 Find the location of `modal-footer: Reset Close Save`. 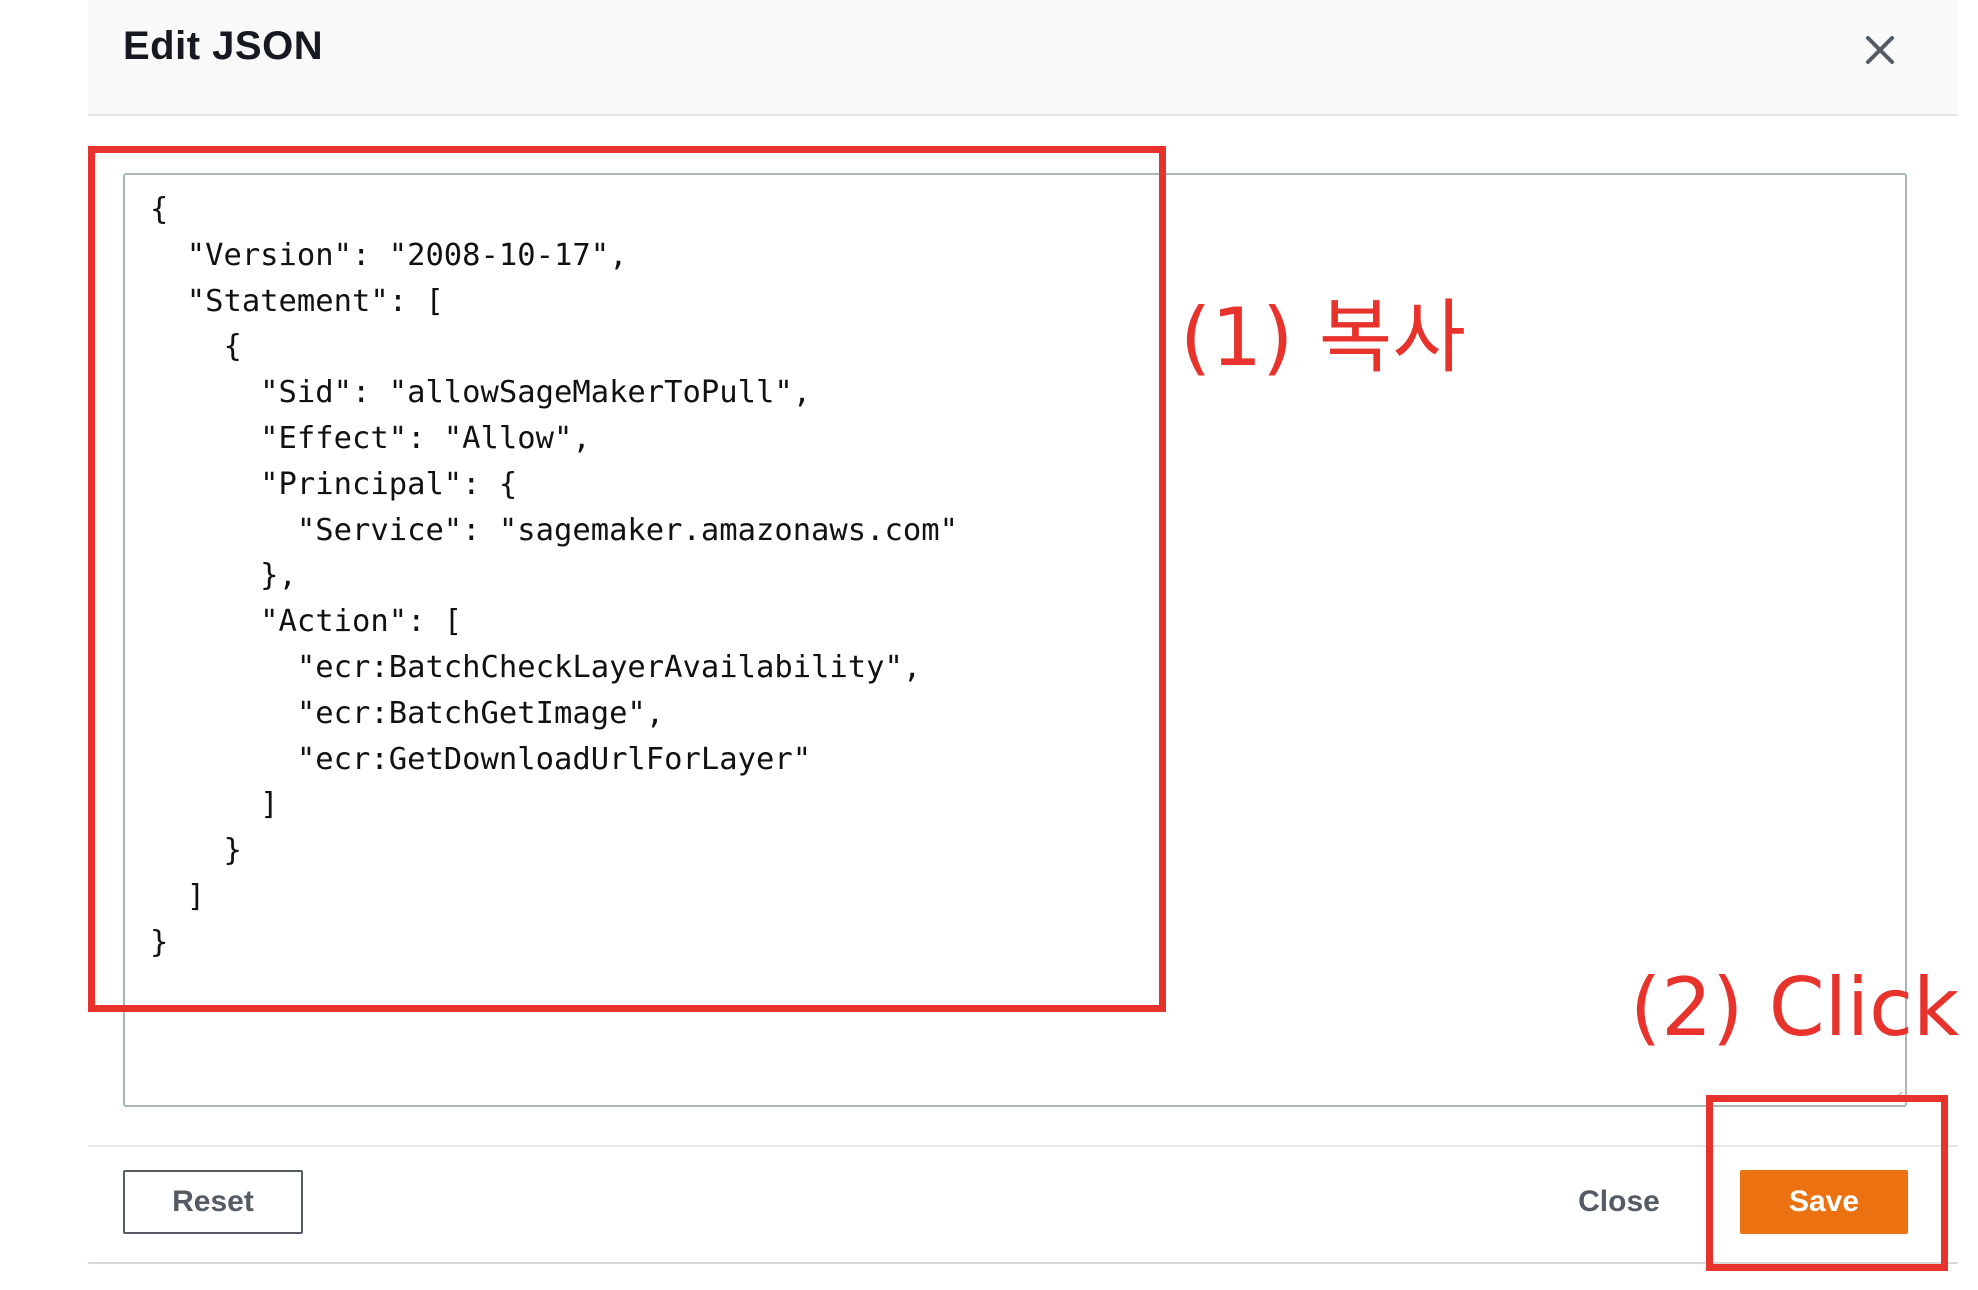

modal-footer: Reset Close Save is located at coordinates (1023, 1204).